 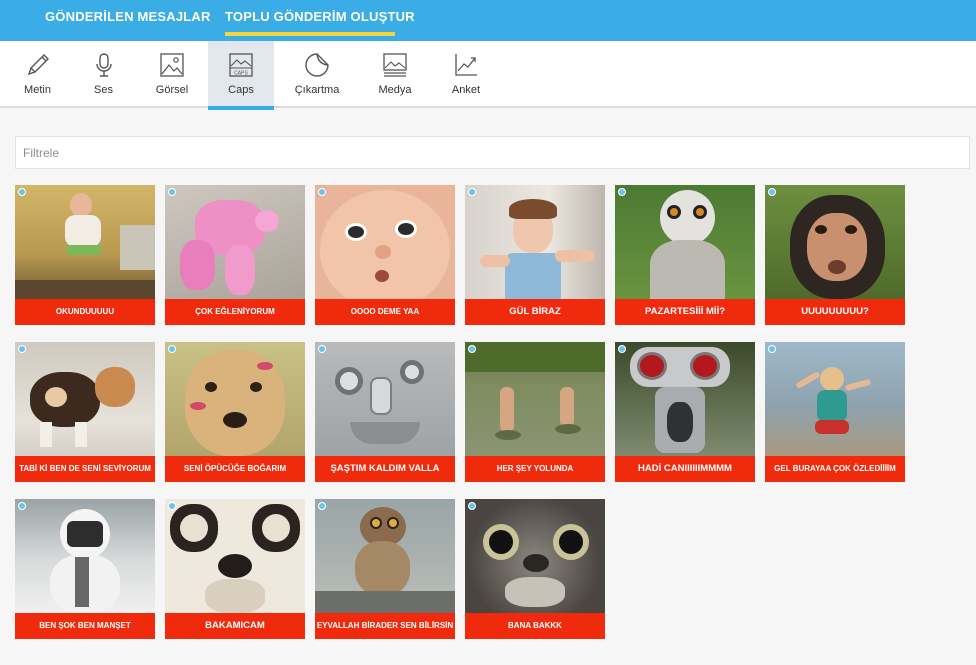 I want to click on tool-image: Görsel, so click(x=172, y=74).